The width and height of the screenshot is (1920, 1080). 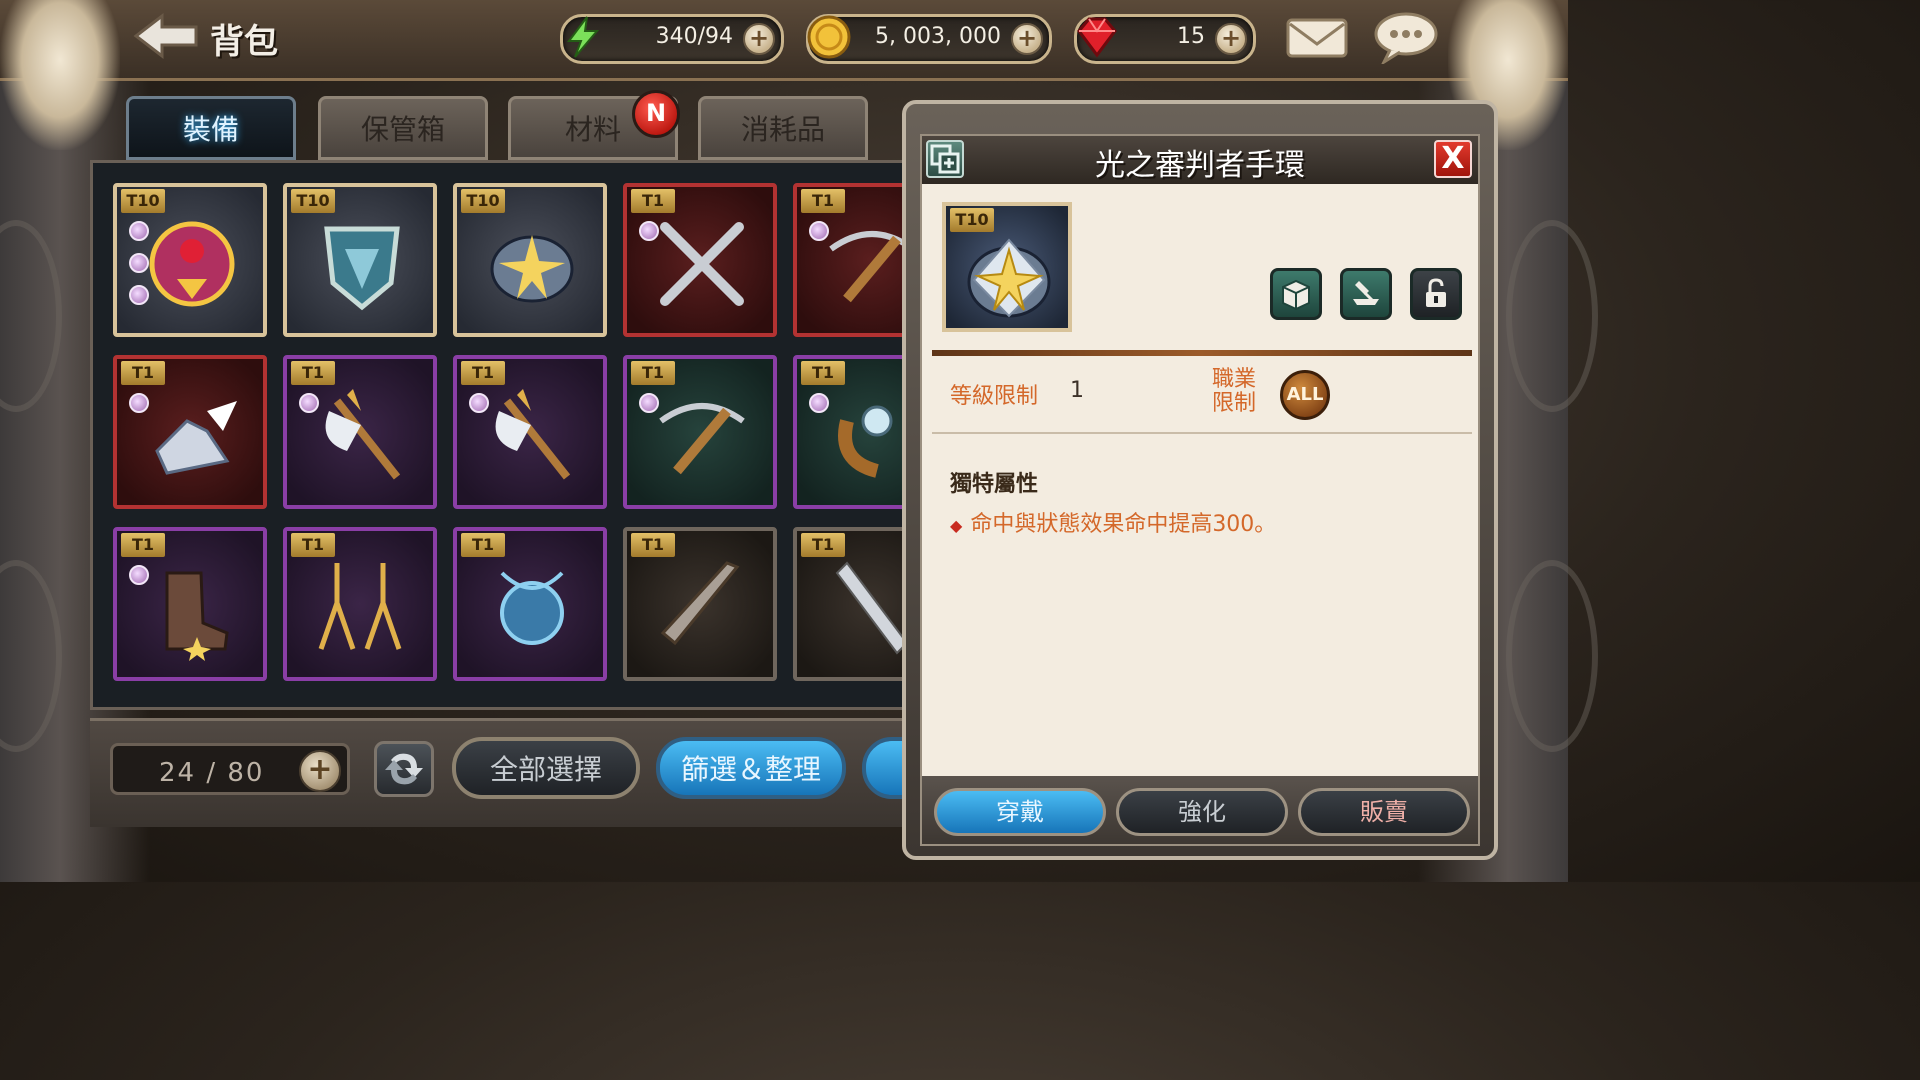 I want to click on refresh-icon, so click(x=404, y=769).